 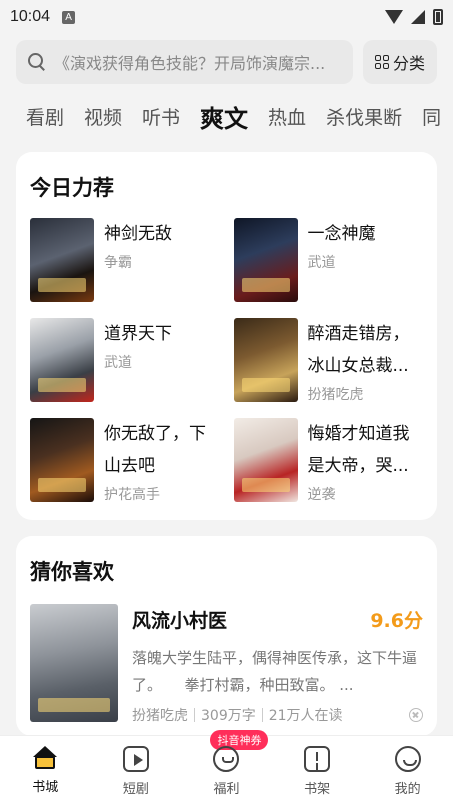 What do you see at coordinates (408, 63) in the screenshot?
I see `category-label: 分类` at bounding box center [408, 63].